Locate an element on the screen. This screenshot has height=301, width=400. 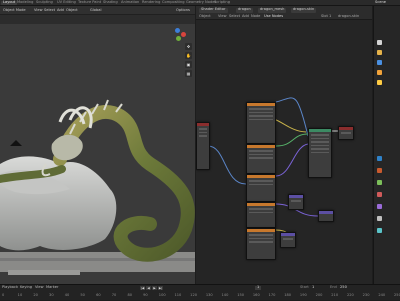
tab-rendering: Rendering is located at coordinates (151, 2).